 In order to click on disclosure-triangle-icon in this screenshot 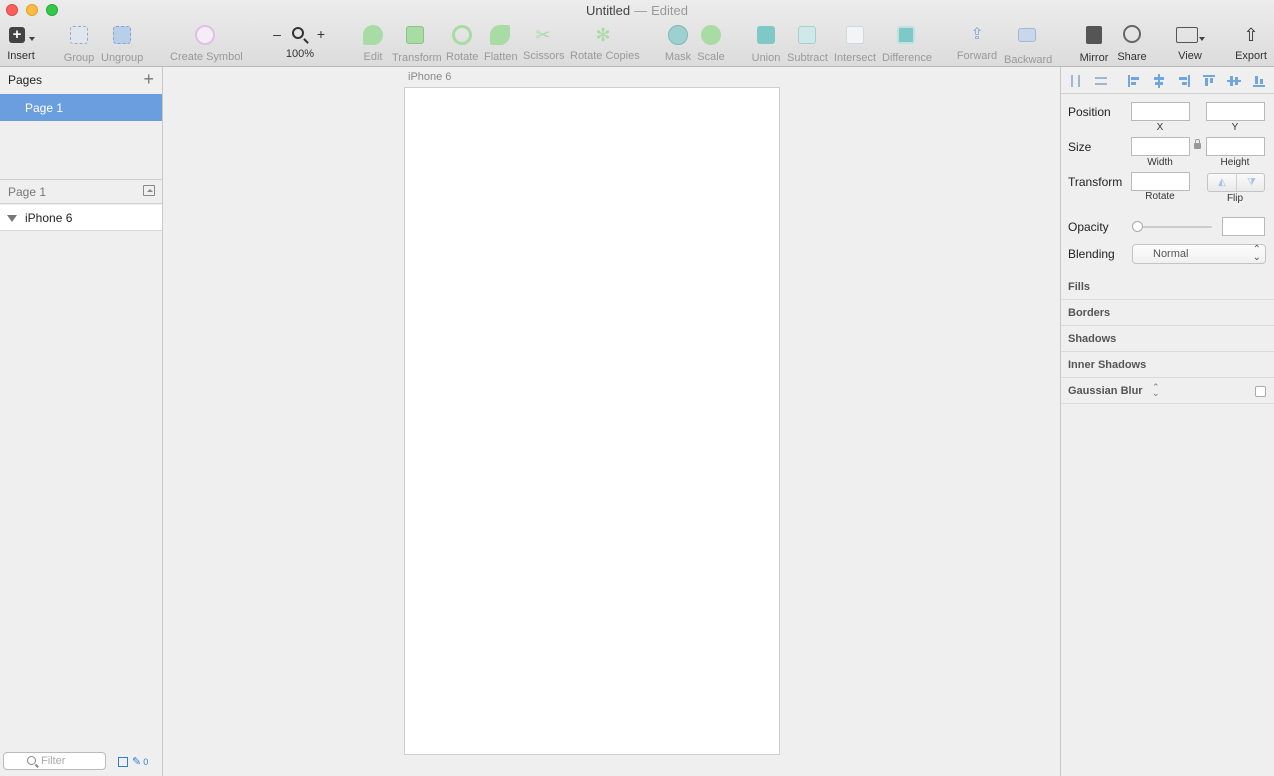, I will do `click(12, 218)`.